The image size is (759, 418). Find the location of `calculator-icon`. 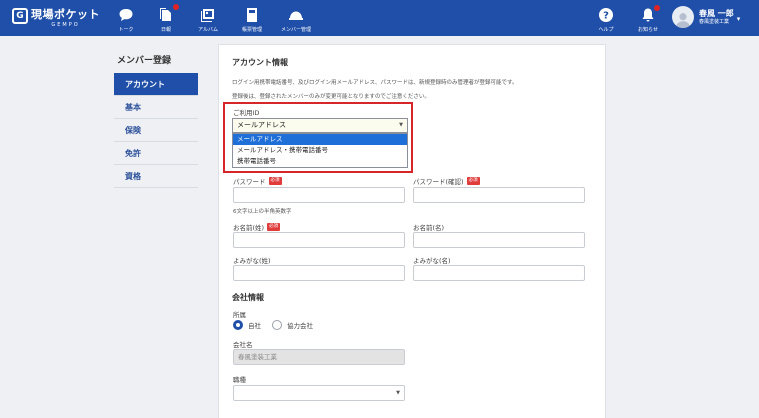

calculator-icon is located at coordinates (252, 15).